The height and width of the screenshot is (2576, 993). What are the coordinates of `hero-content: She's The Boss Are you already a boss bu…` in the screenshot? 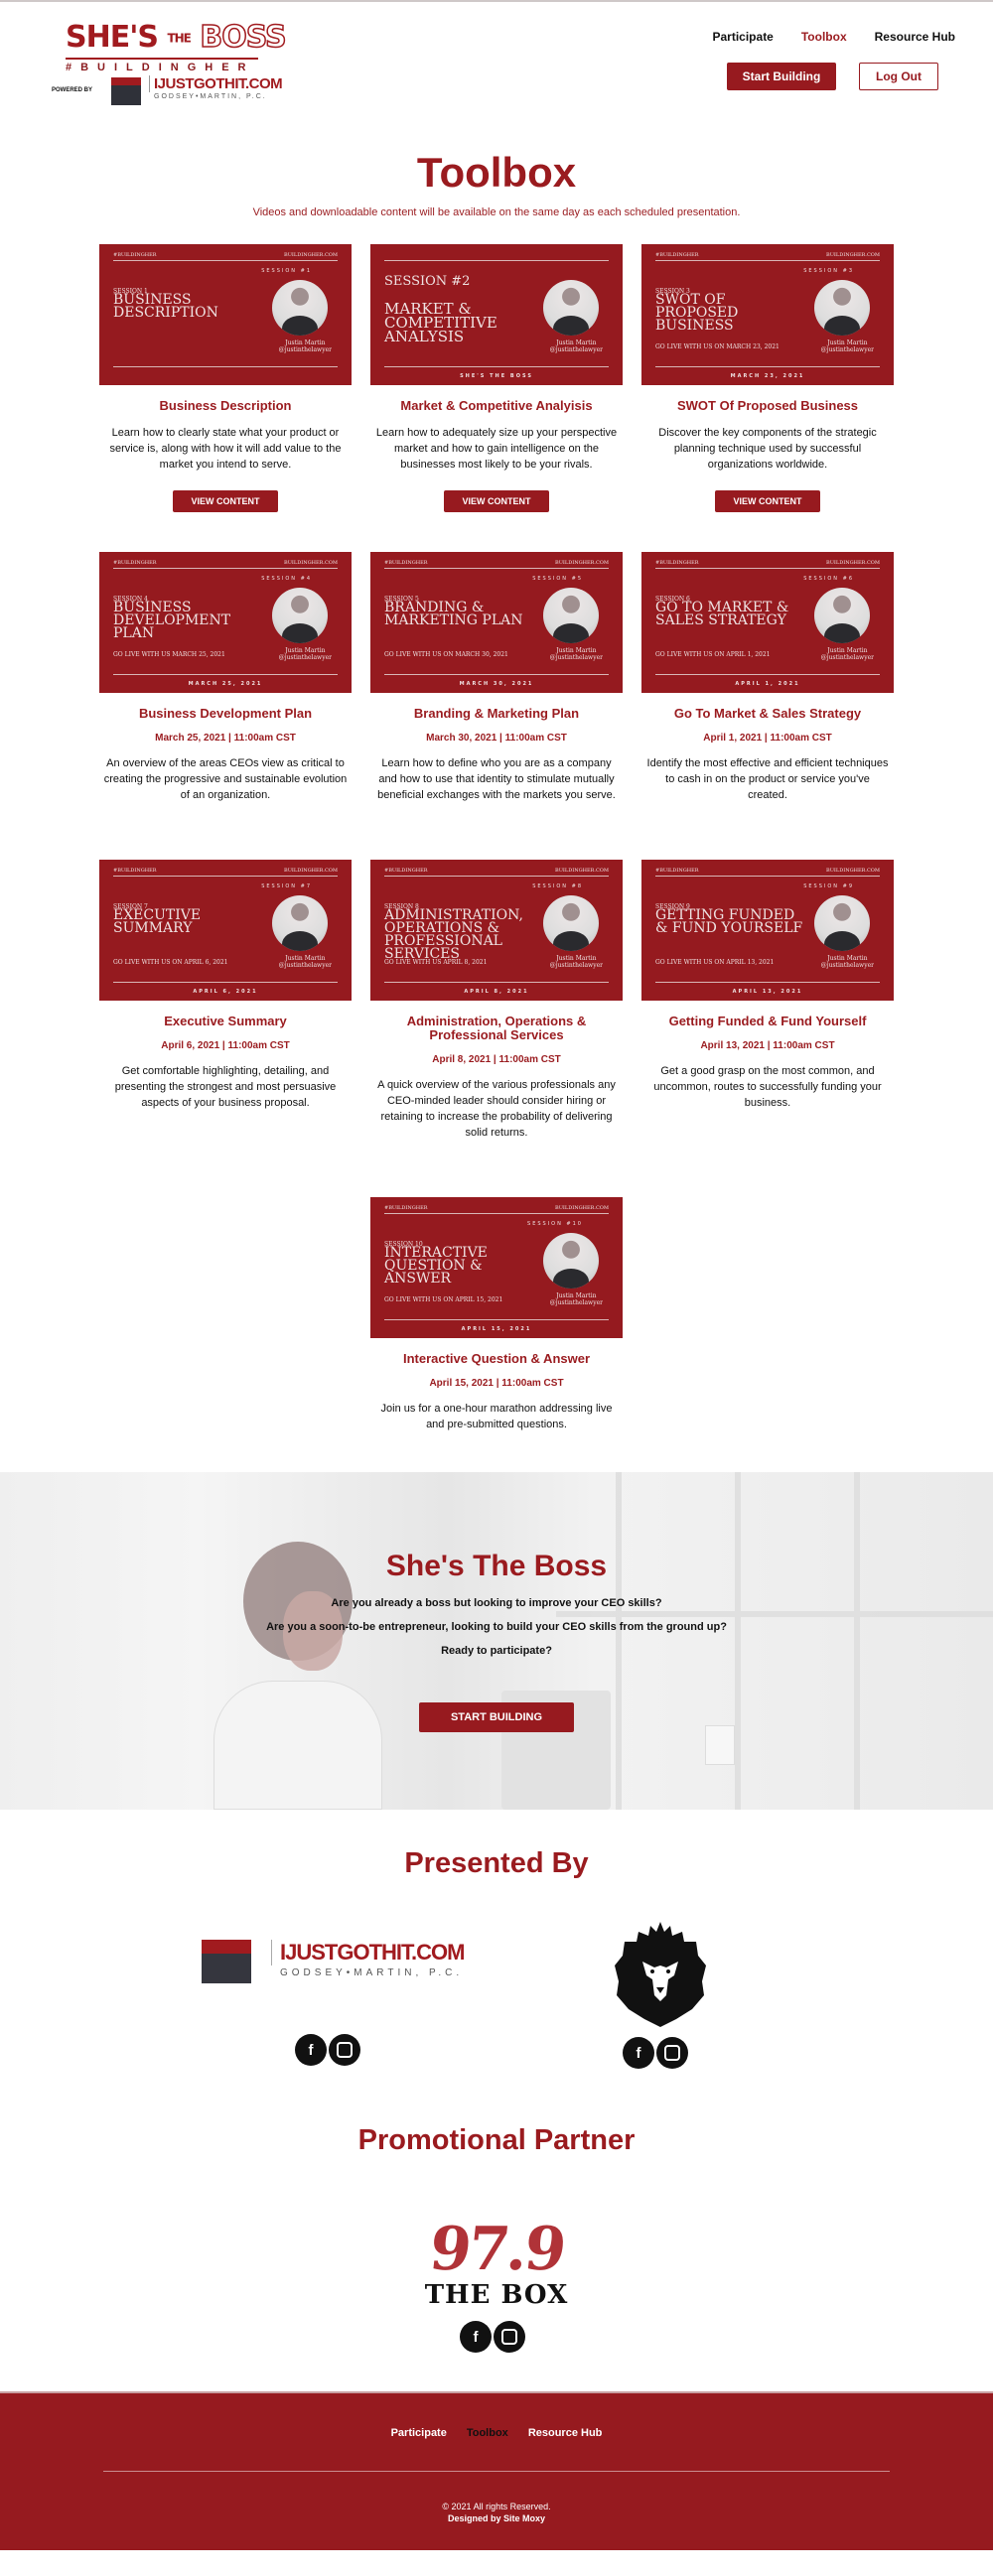 It's located at (496, 1602).